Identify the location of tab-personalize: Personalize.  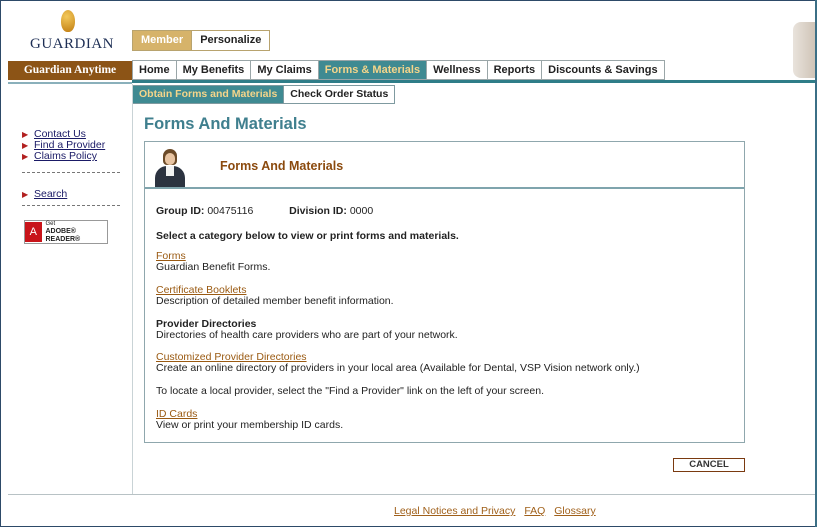
(231, 40).